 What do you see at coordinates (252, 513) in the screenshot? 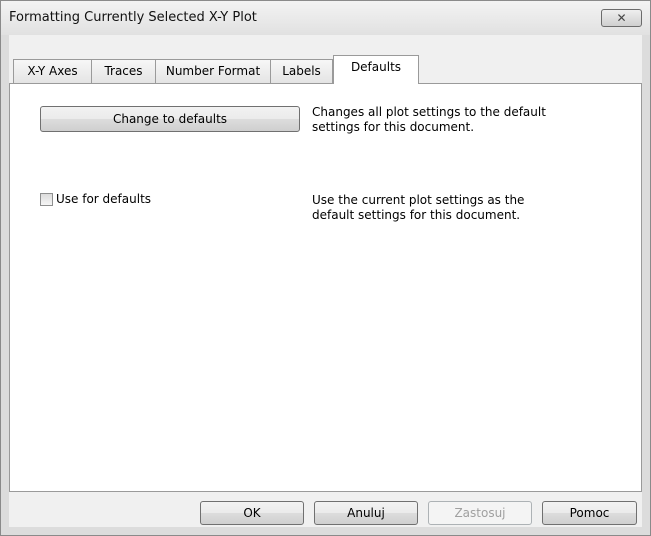
I see `ok-button: OK` at bounding box center [252, 513].